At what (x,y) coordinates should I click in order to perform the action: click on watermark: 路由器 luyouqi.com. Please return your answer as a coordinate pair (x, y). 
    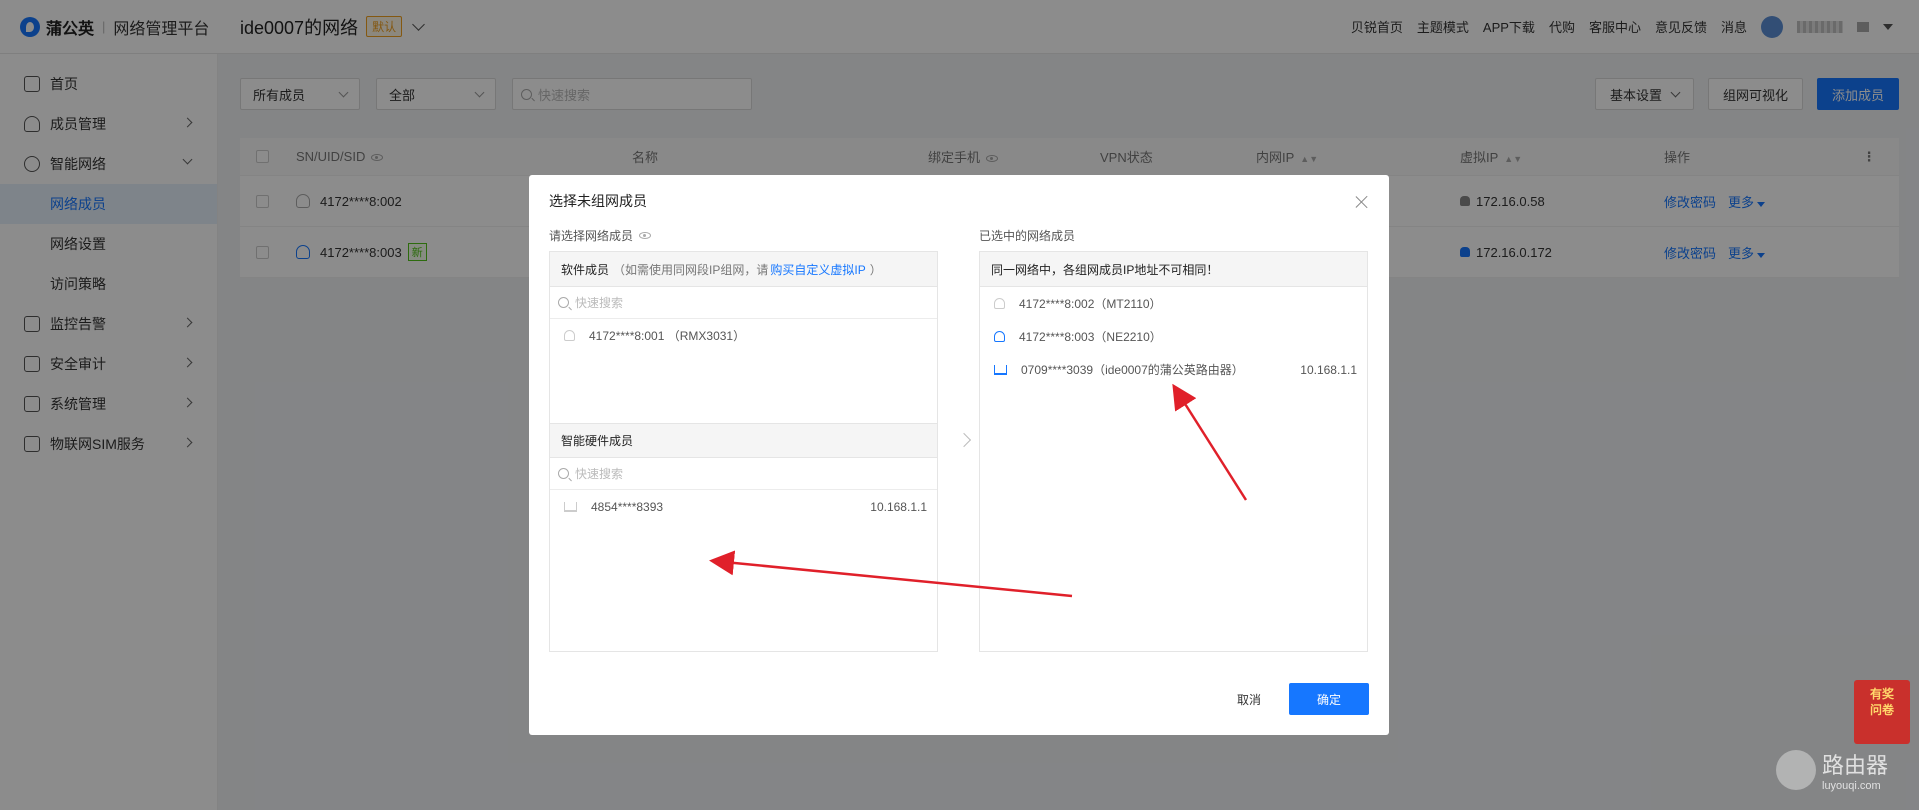
    Looking at the image, I should click on (1832, 770).